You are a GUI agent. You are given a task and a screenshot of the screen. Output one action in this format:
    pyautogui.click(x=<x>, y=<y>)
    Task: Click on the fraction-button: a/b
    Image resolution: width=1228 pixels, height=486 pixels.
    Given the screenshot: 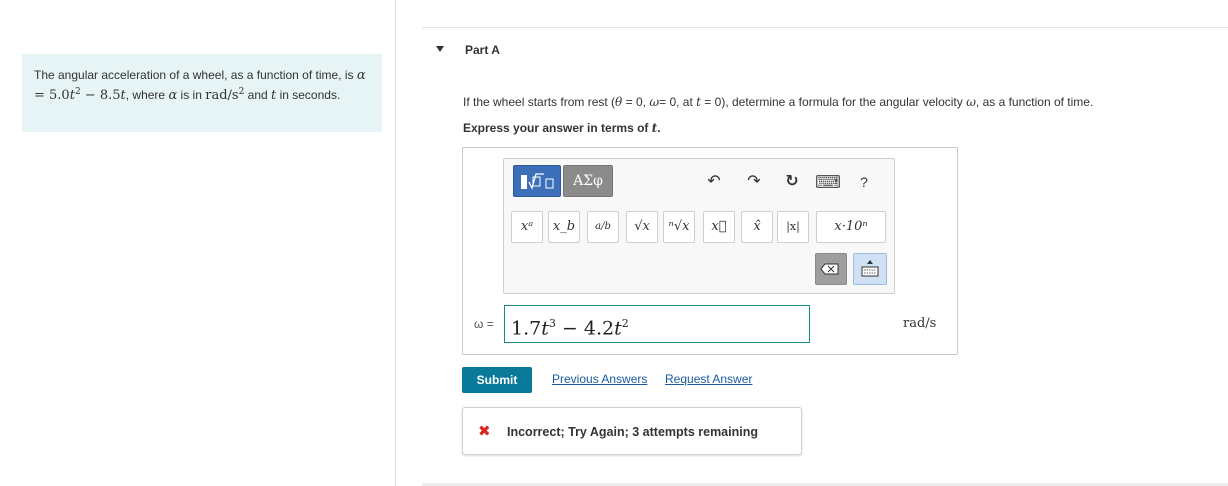 What is the action you would take?
    pyautogui.click(x=603, y=227)
    